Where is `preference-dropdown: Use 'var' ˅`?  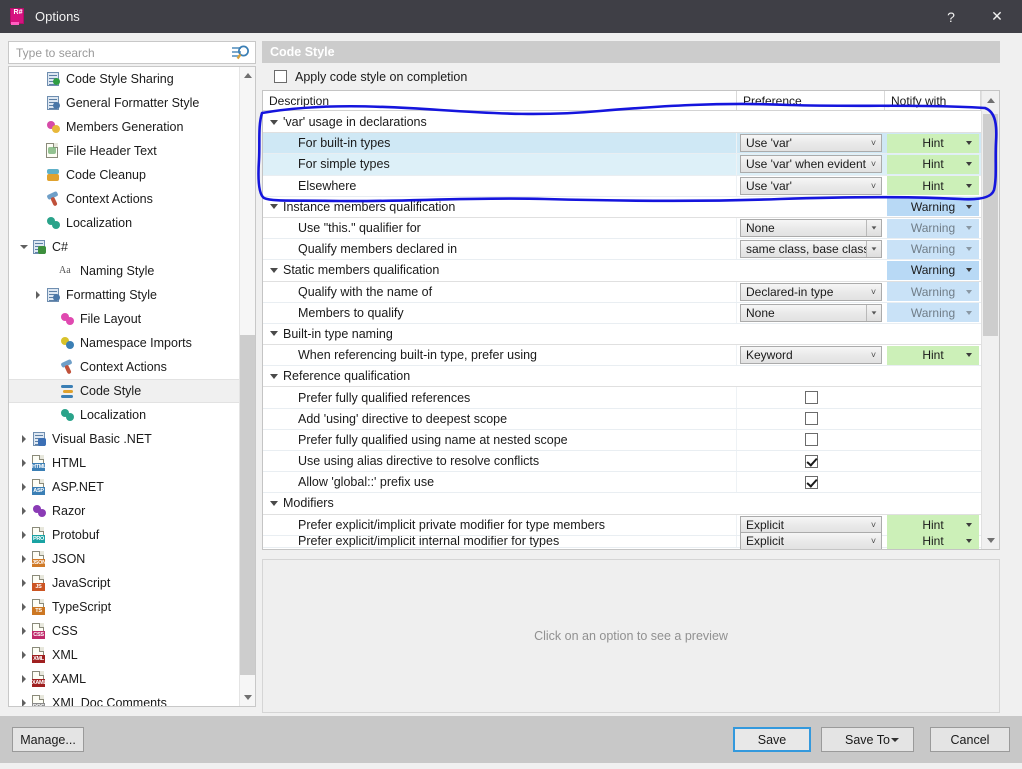
preference-dropdown: Use 'var' ˅ is located at coordinates (811, 185).